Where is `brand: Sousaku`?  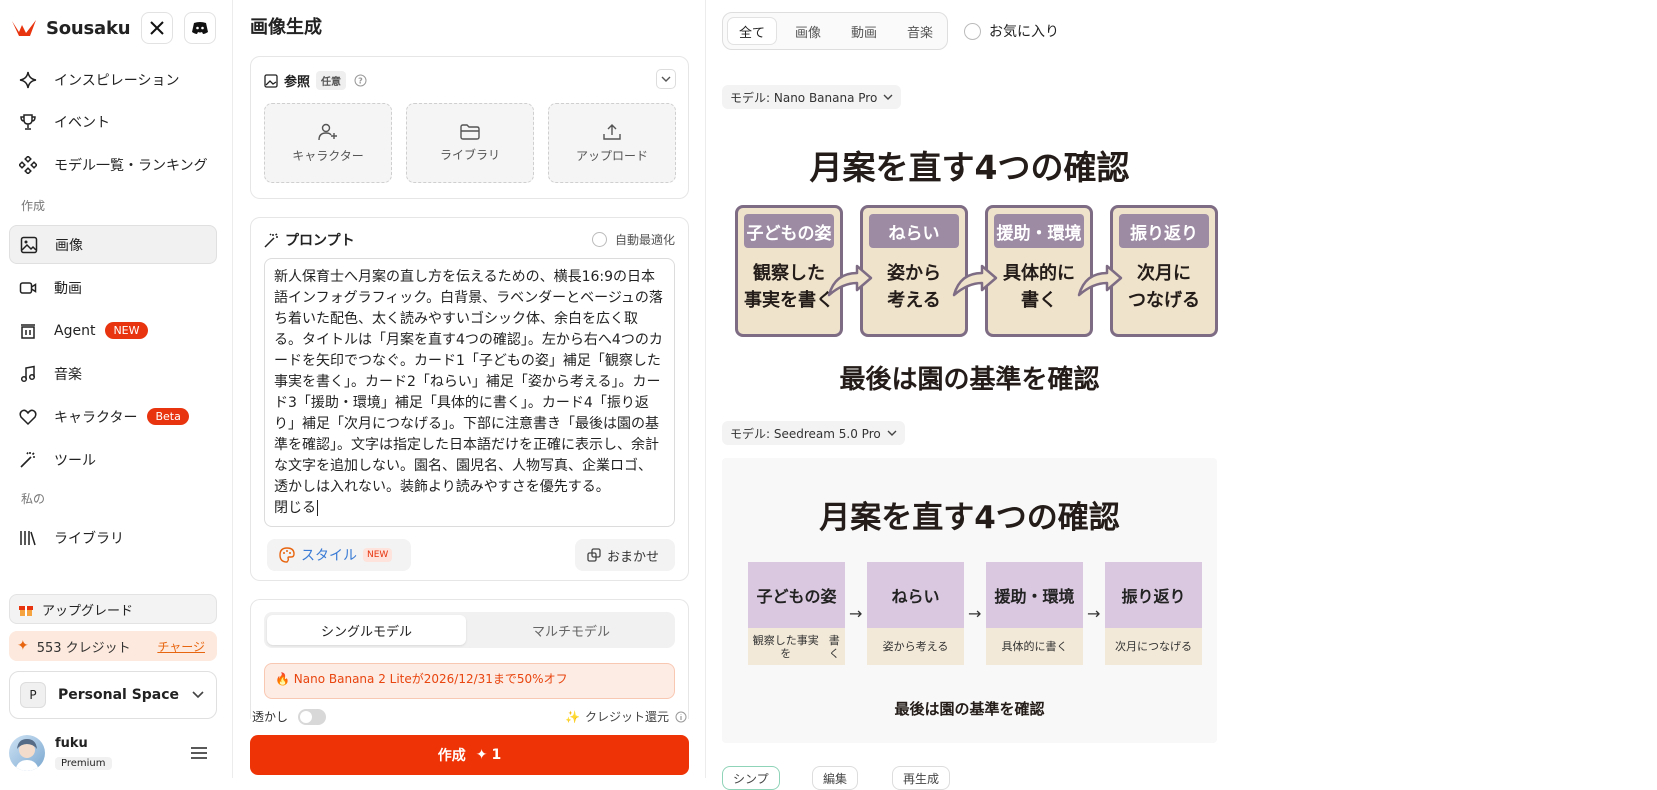 brand: Sousaku is located at coordinates (70, 28).